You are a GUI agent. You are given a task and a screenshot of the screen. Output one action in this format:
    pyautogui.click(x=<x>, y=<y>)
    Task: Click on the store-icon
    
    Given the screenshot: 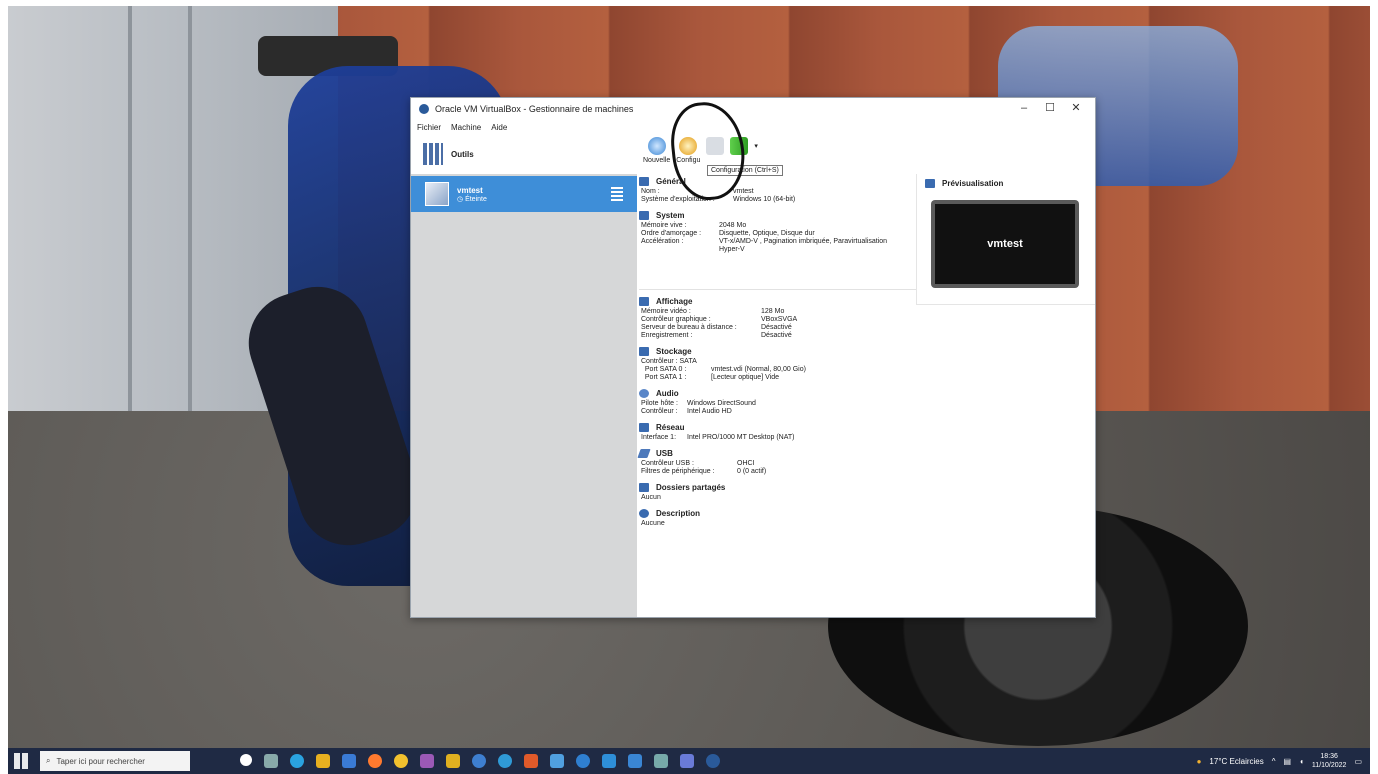 What is the action you would take?
    pyautogui.click(x=349, y=761)
    